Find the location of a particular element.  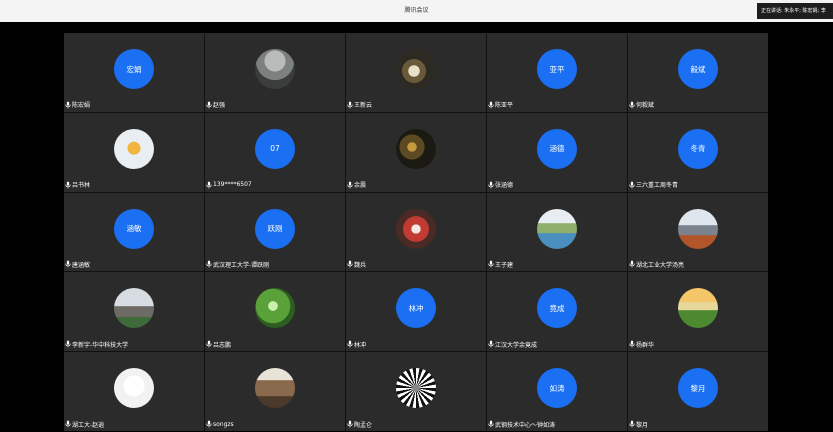

participant-nametag: 139****6507 is located at coordinates (229, 185).